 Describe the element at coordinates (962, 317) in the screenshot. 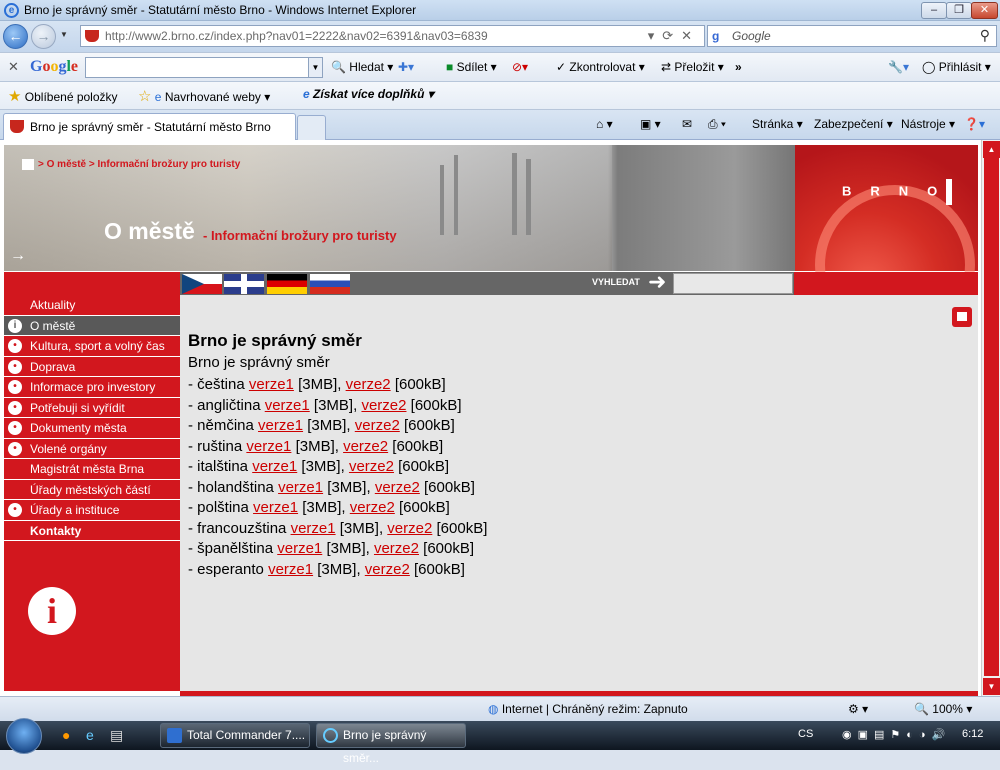

I see `print-icon` at that location.